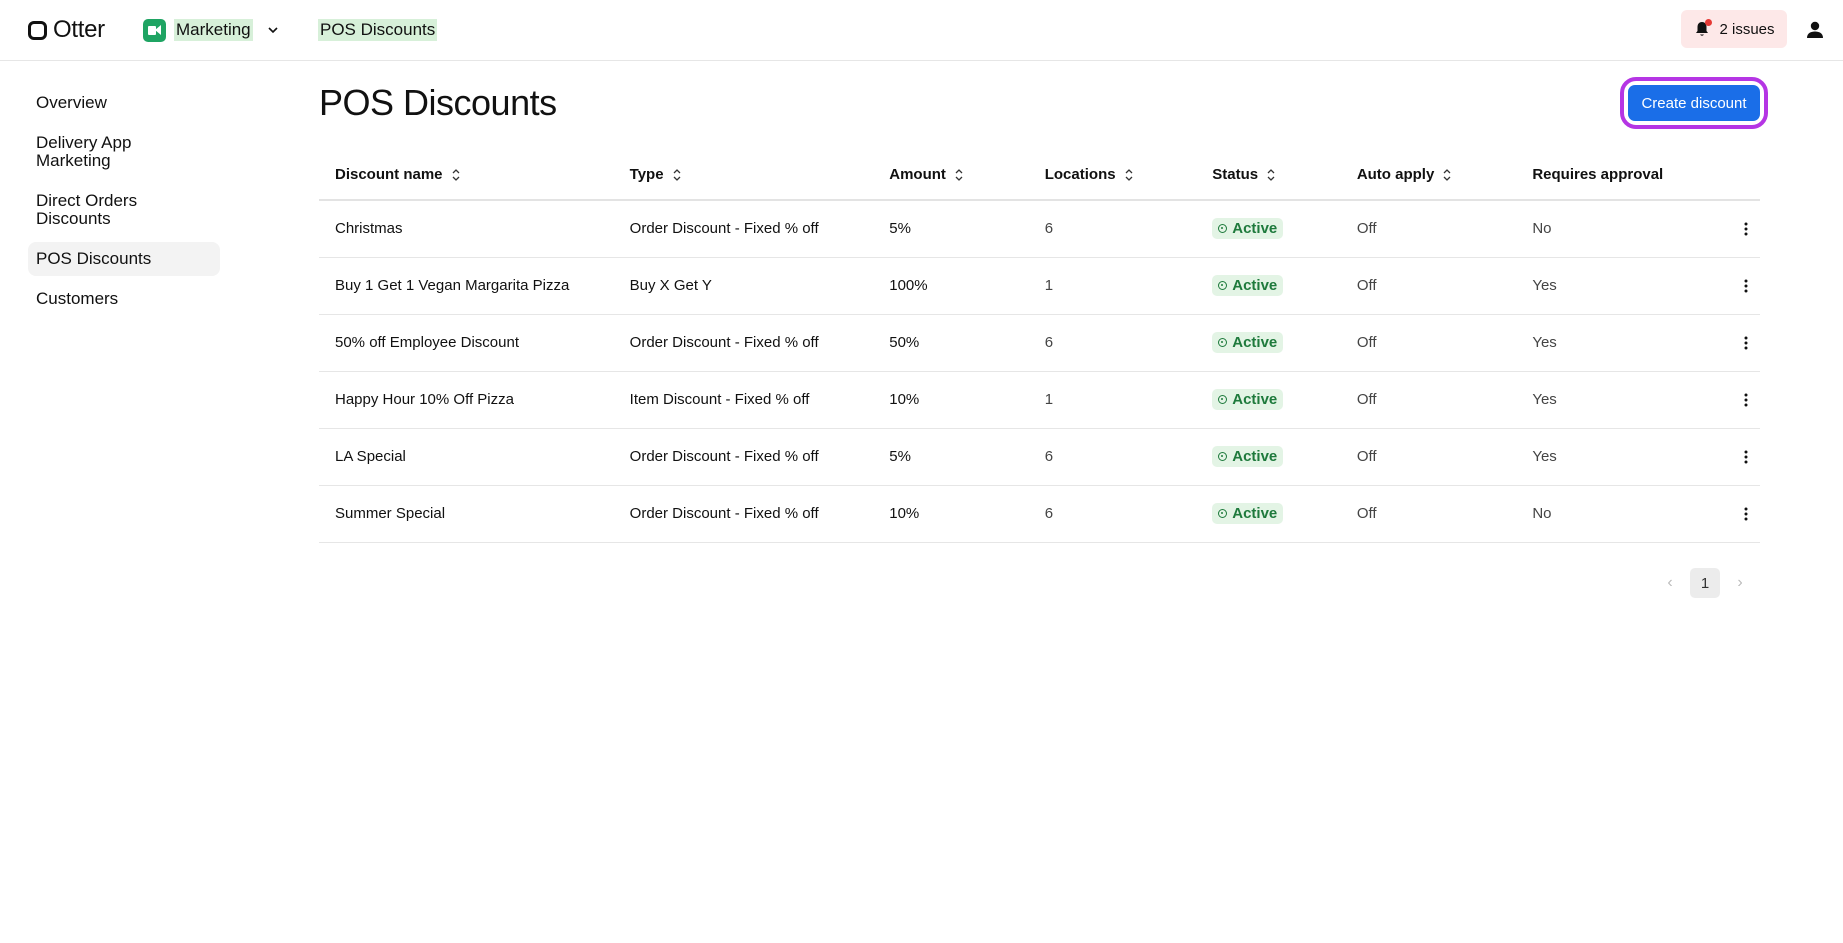 This screenshot has height=943, width=1843. I want to click on column-header-label: Type, so click(646, 174).